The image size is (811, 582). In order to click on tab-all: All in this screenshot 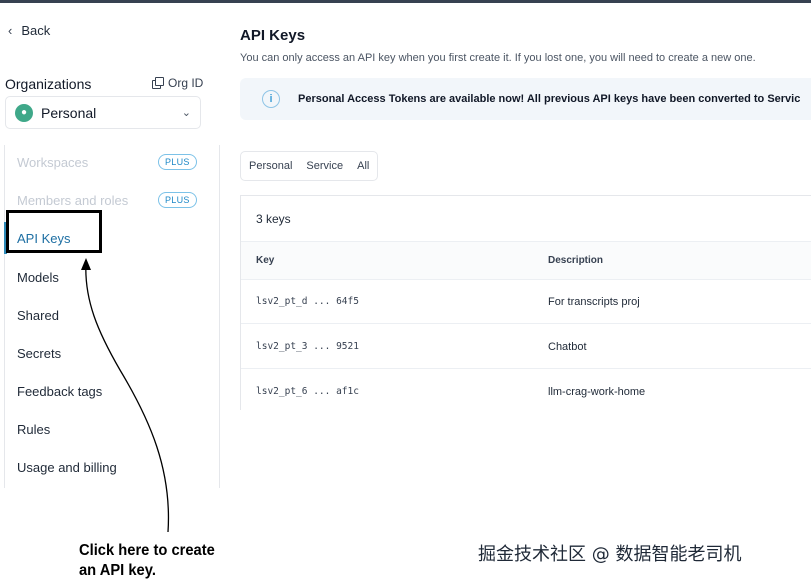, I will do `click(363, 166)`.